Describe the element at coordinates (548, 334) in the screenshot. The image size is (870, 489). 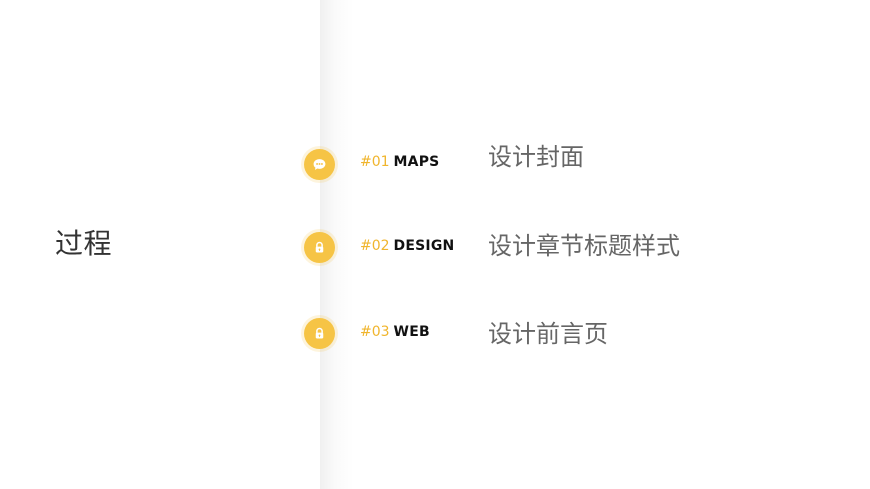
I see `item-description: 设计前言页` at that location.